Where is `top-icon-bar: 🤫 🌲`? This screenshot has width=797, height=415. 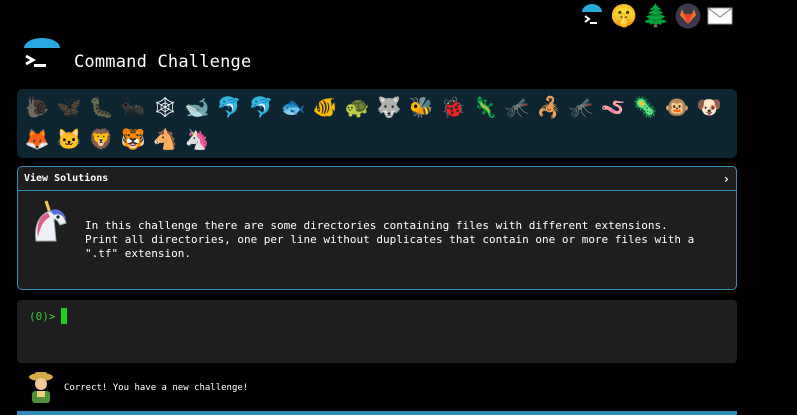
top-icon-bar: 🤫 🌲 is located at coordinates (656, 16).